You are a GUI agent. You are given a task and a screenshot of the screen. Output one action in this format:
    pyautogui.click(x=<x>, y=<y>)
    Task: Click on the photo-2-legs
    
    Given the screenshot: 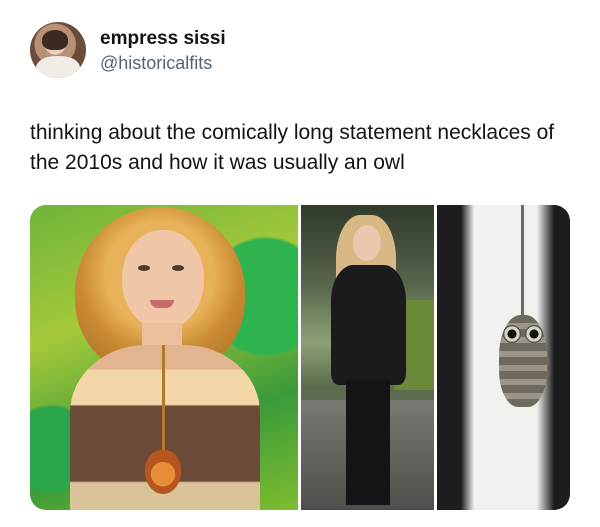 What is the action you would take?
    pyautogui.click(x=368, y=442)
    